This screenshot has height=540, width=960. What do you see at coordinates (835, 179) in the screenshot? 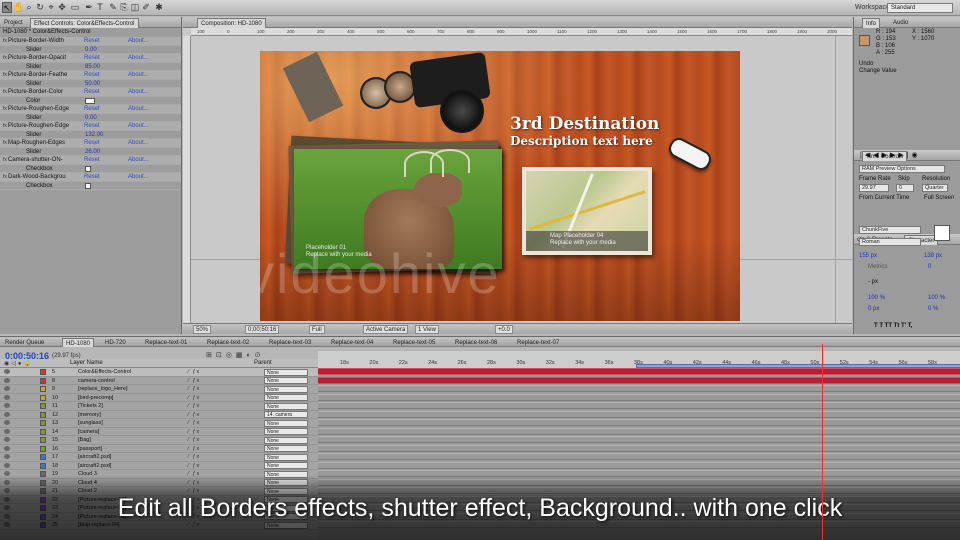
I see `guide-line` at bounding box center [835, 179].